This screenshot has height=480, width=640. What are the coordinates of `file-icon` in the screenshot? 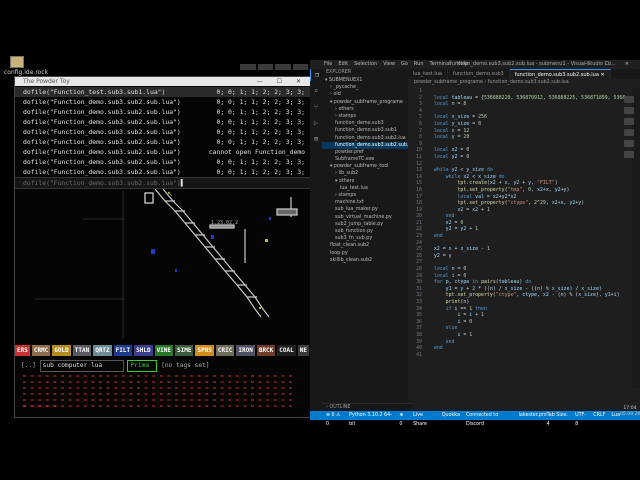 It's located at (17, 62).